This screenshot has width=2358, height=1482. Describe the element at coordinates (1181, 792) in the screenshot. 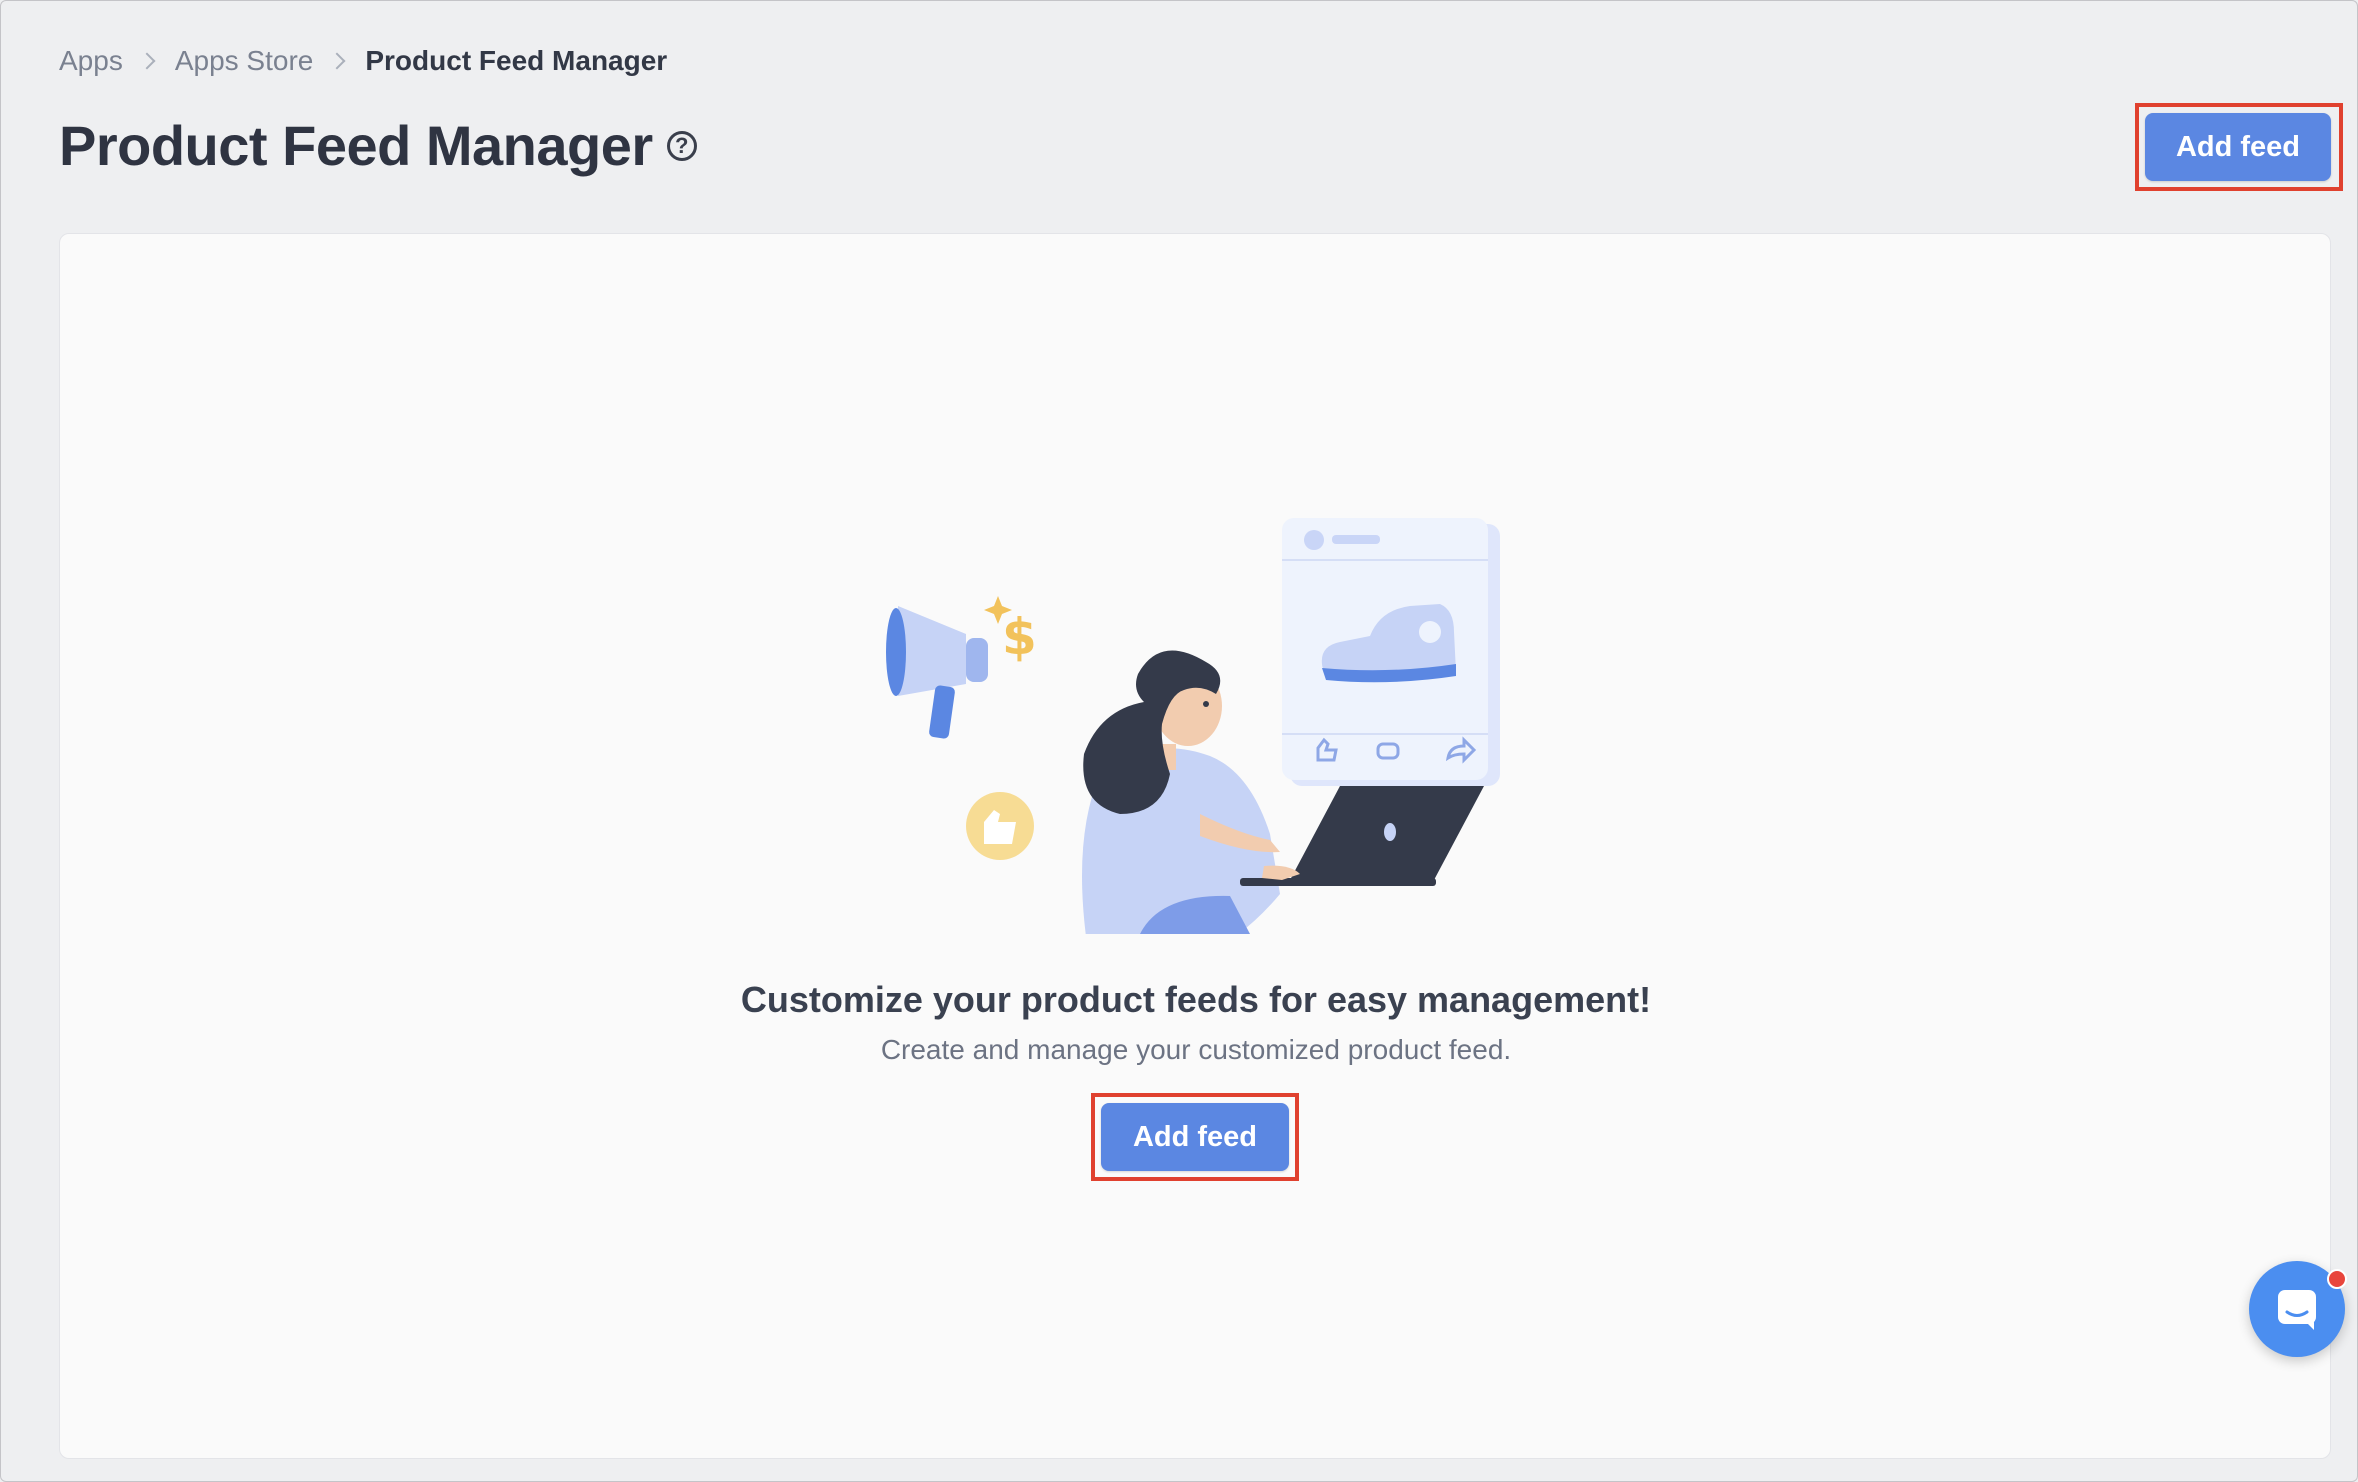

I see `woman-figure` at that location.